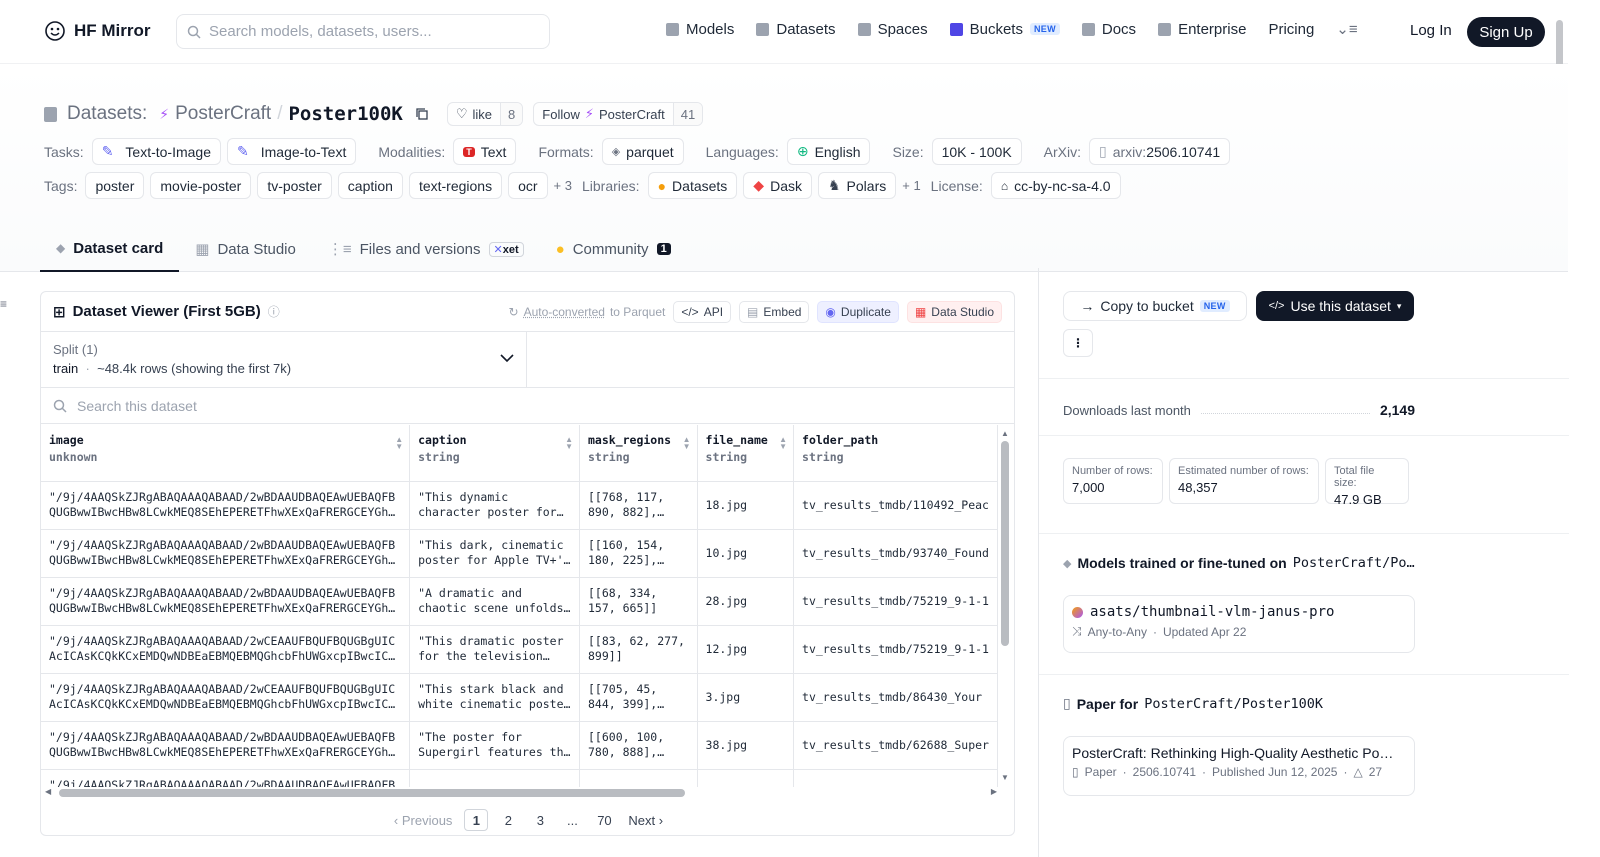 Image resolution: width=1600 pixels, height=857 pixels. What do you see at coordinates (1004, 29) in the screenshot?
I see `nav-link-buckets: Buckets NEW` at bounding box center [1004, 29].